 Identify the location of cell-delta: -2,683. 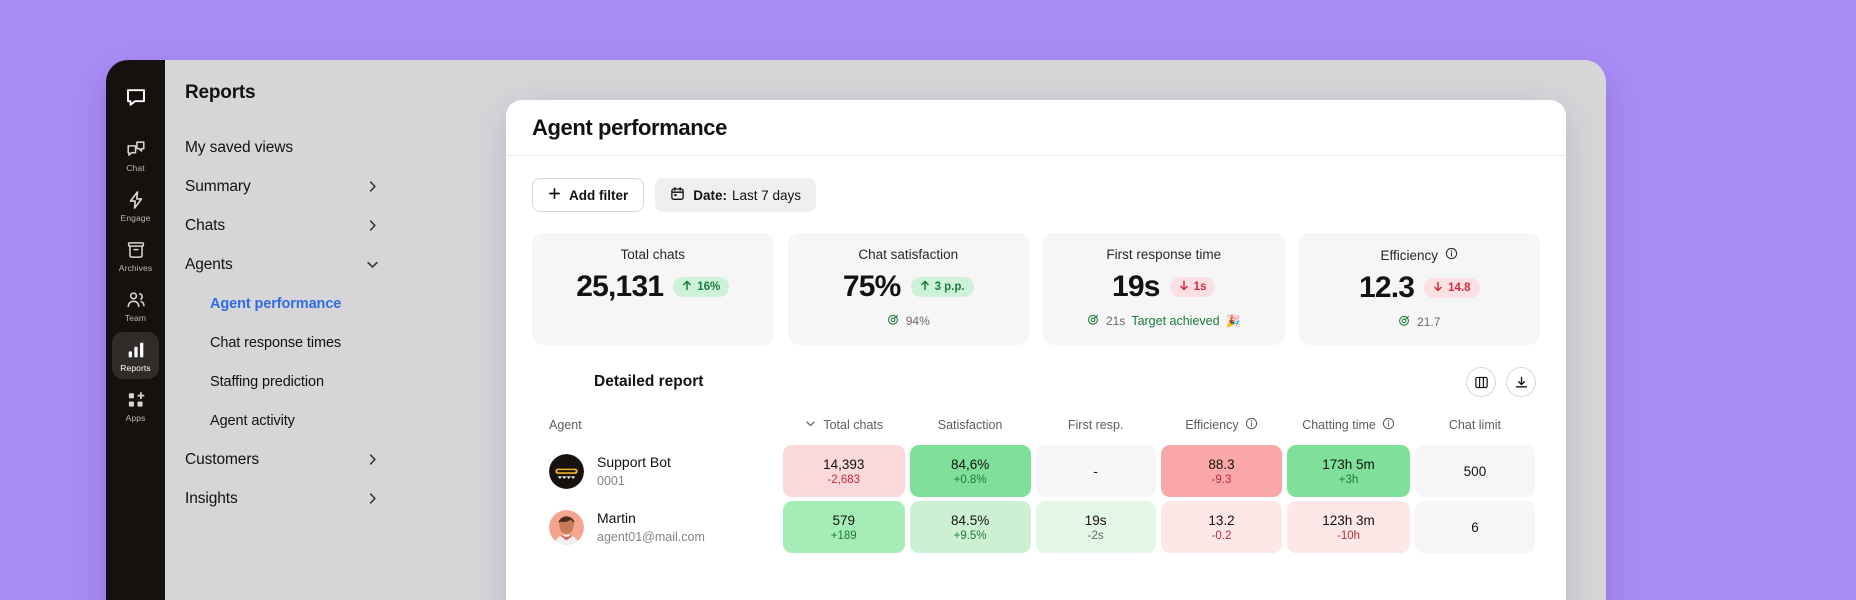
(844, 479).